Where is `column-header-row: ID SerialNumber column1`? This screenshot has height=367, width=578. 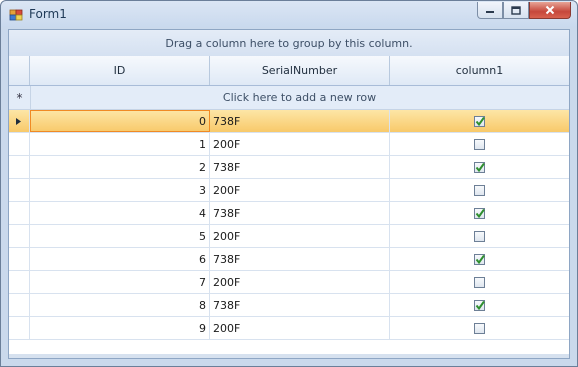
column-header-row: ID SerialNumber column1 is located at coordinates (289, 71).